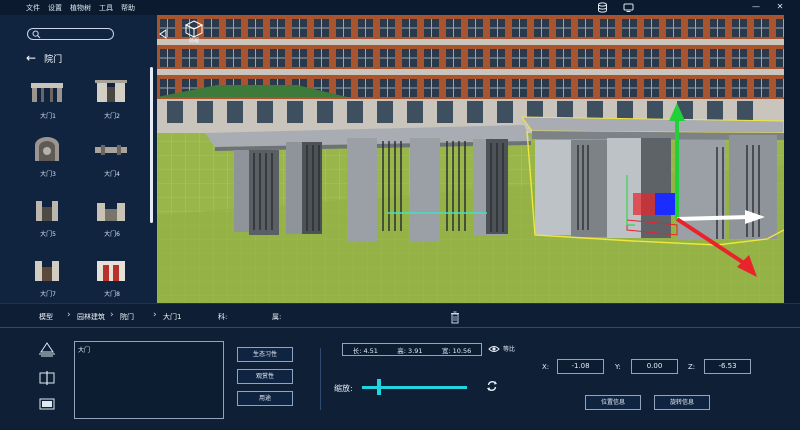 The image size is (800, 430). Describe the element at coordinates (378, 387) in the screenshot. I see `scale-slider-thumb` at that location.